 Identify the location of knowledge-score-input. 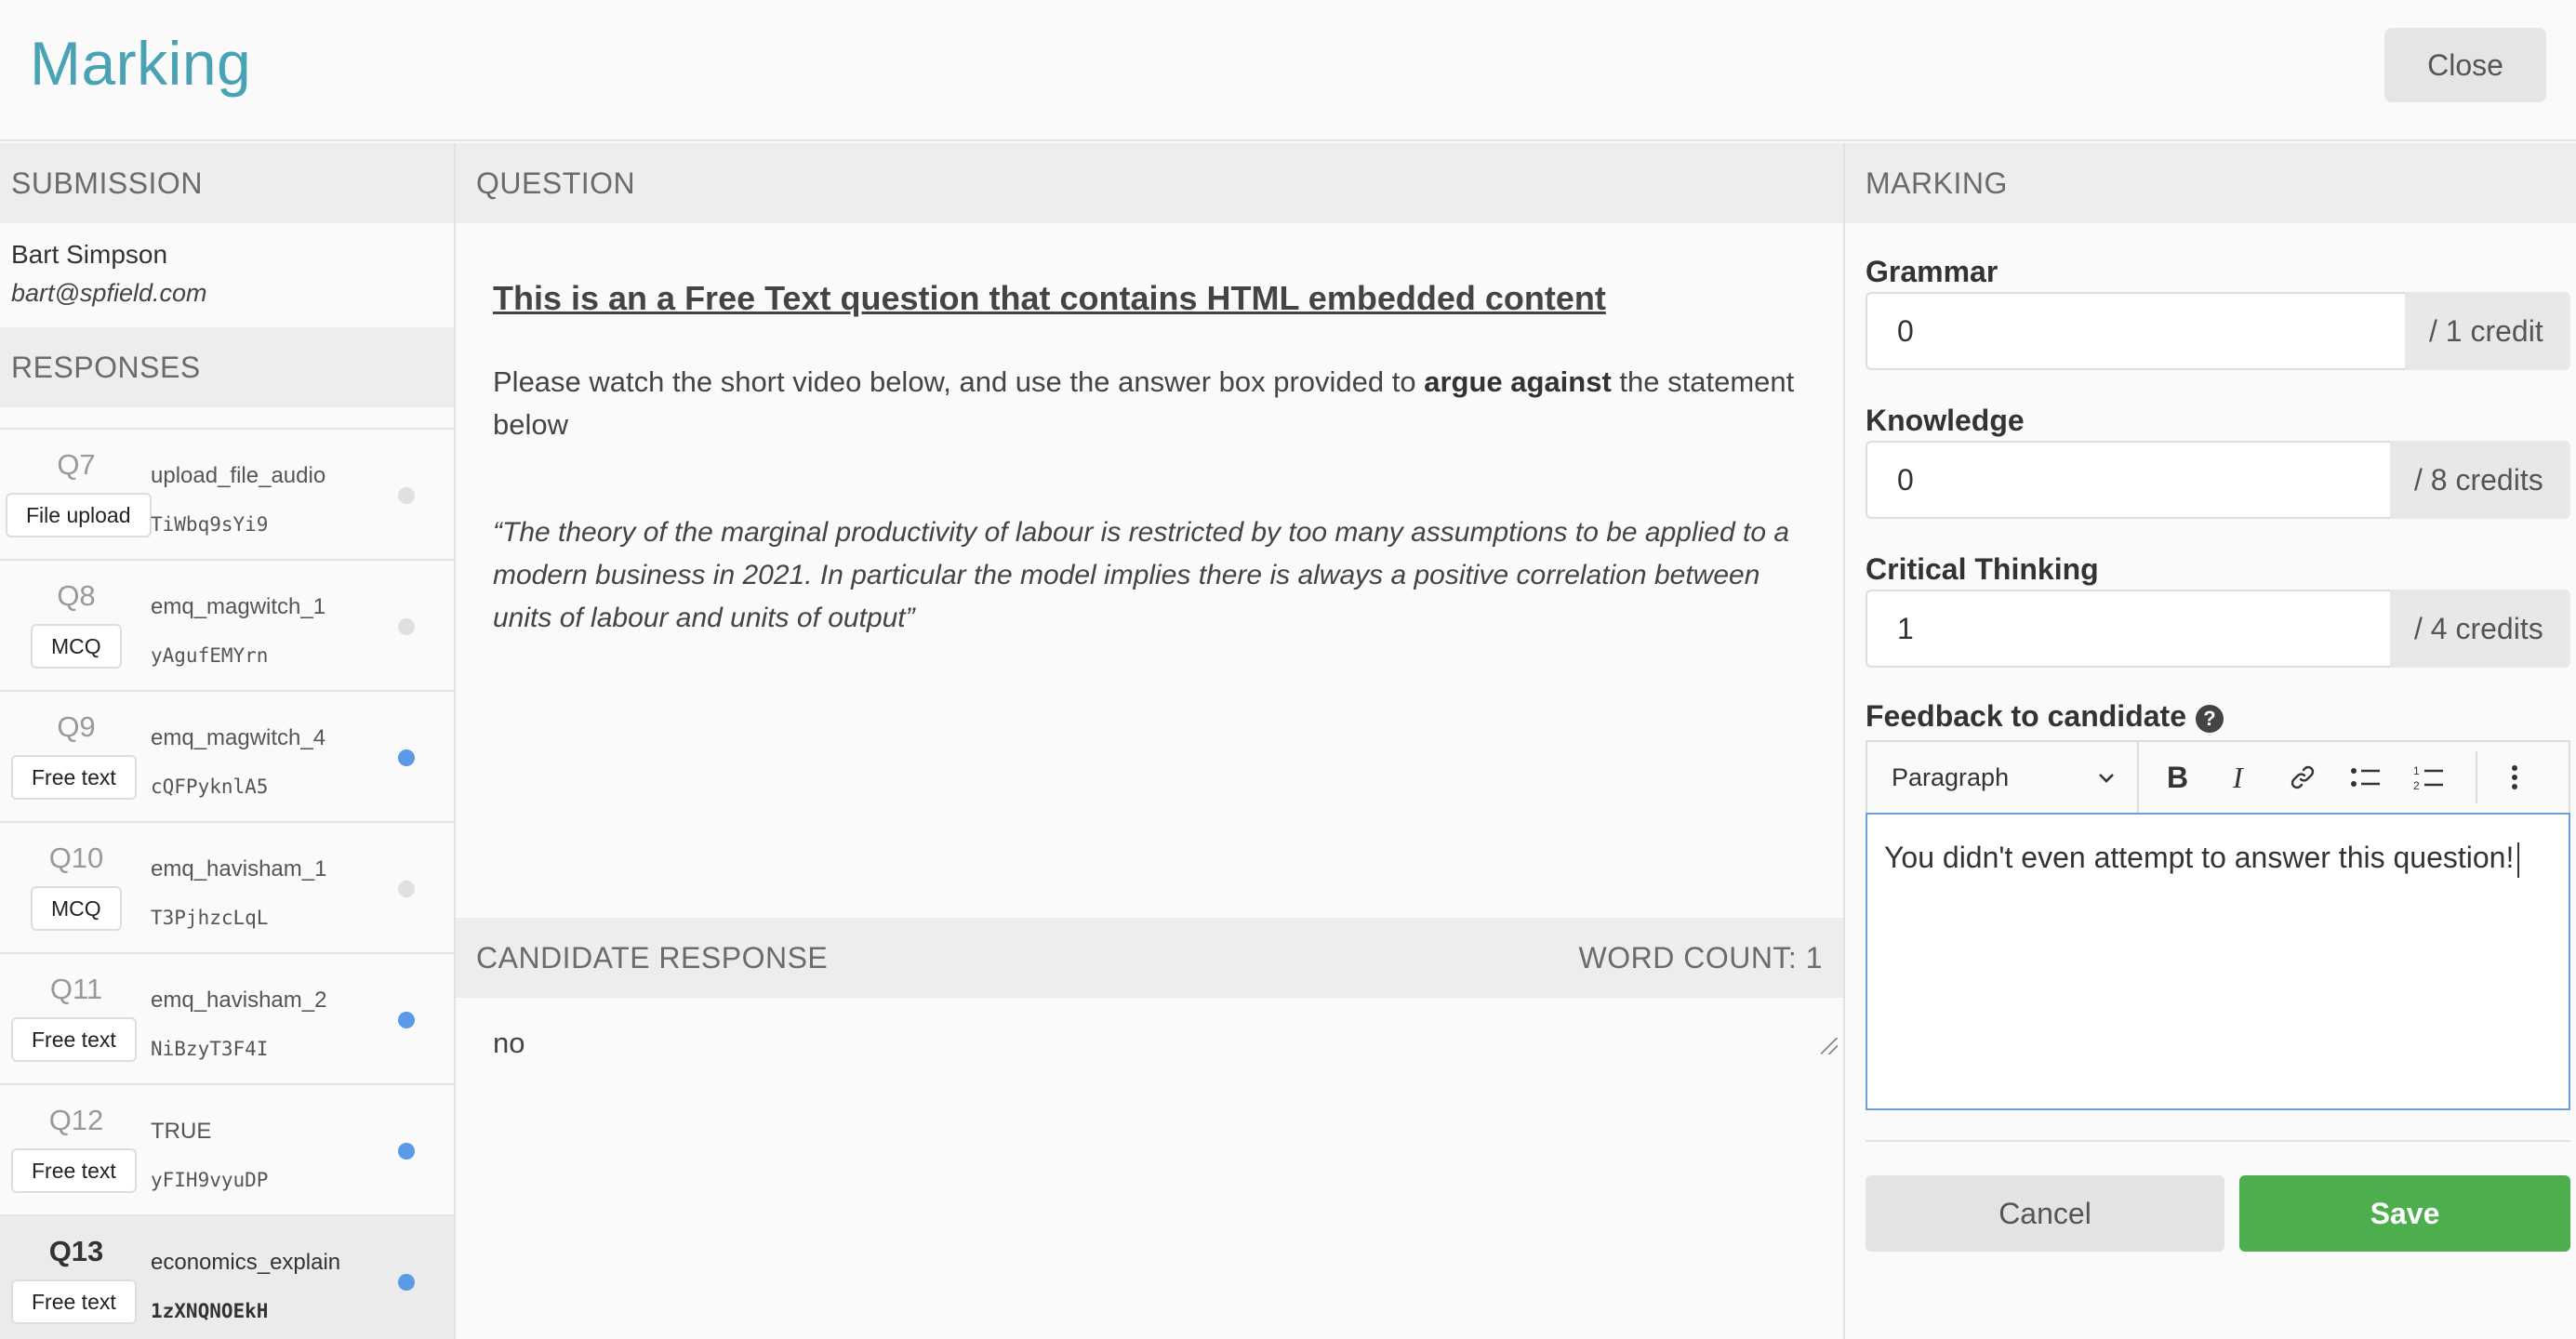
(2128, 480).